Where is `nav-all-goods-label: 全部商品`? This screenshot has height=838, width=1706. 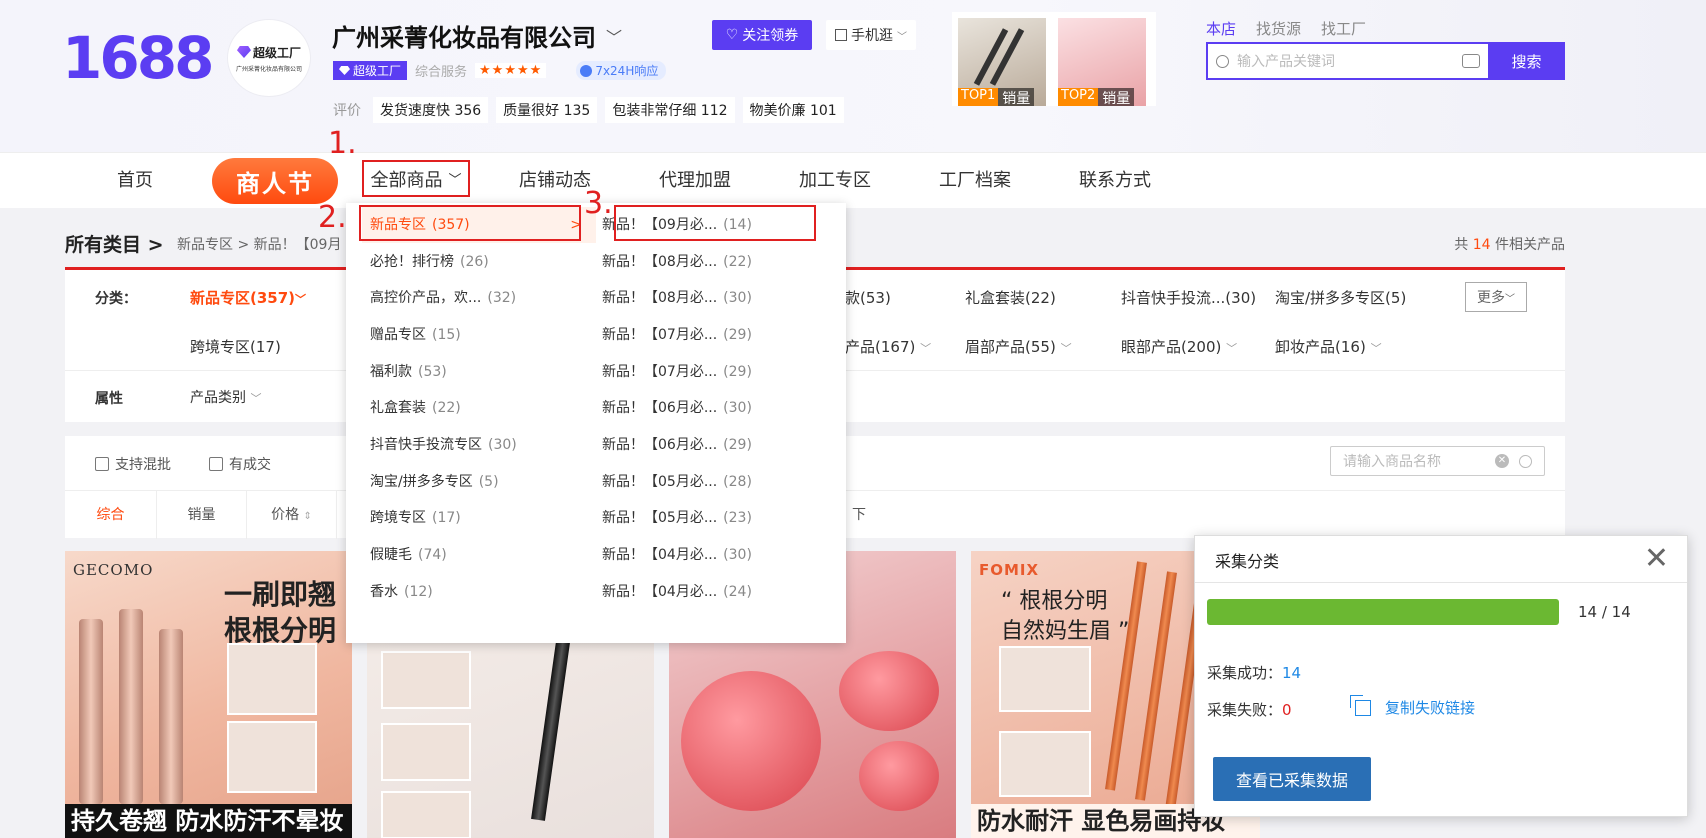
nav-all-goods-label: 全部商品 is located at coordinates (406, 180).